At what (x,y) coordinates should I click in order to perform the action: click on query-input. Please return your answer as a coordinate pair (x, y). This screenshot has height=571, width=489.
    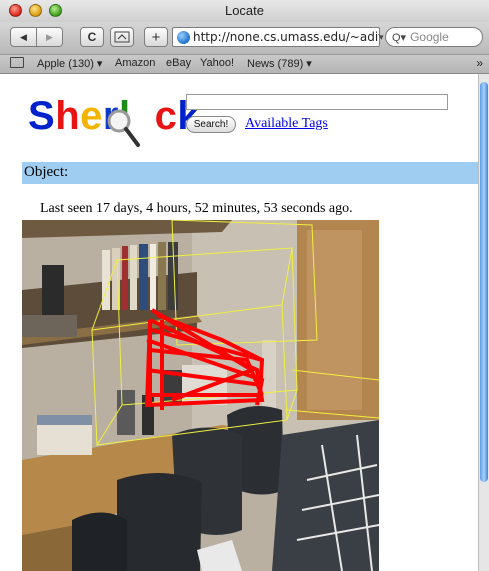
    Looking at the image, I should click on (317, 102).